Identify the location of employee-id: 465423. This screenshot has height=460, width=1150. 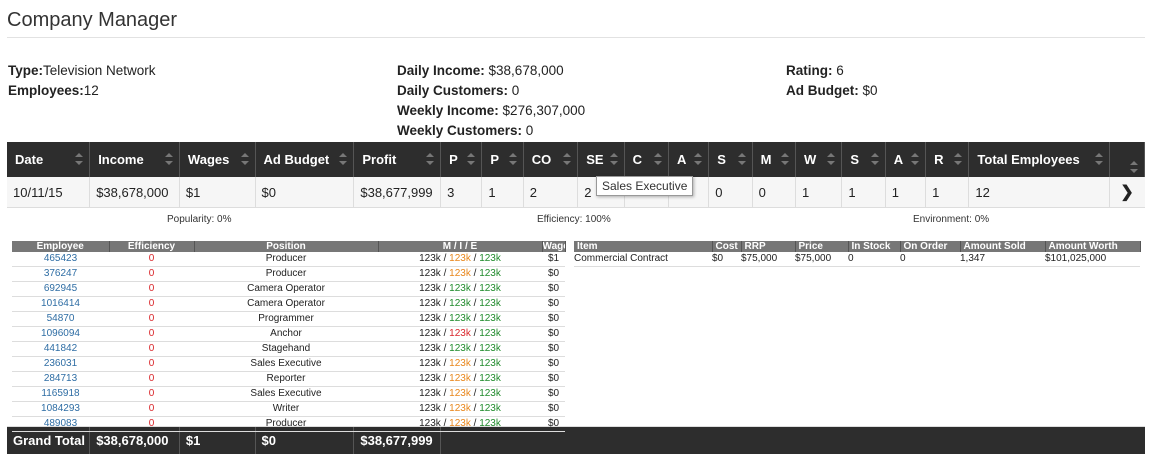
(60, 259).